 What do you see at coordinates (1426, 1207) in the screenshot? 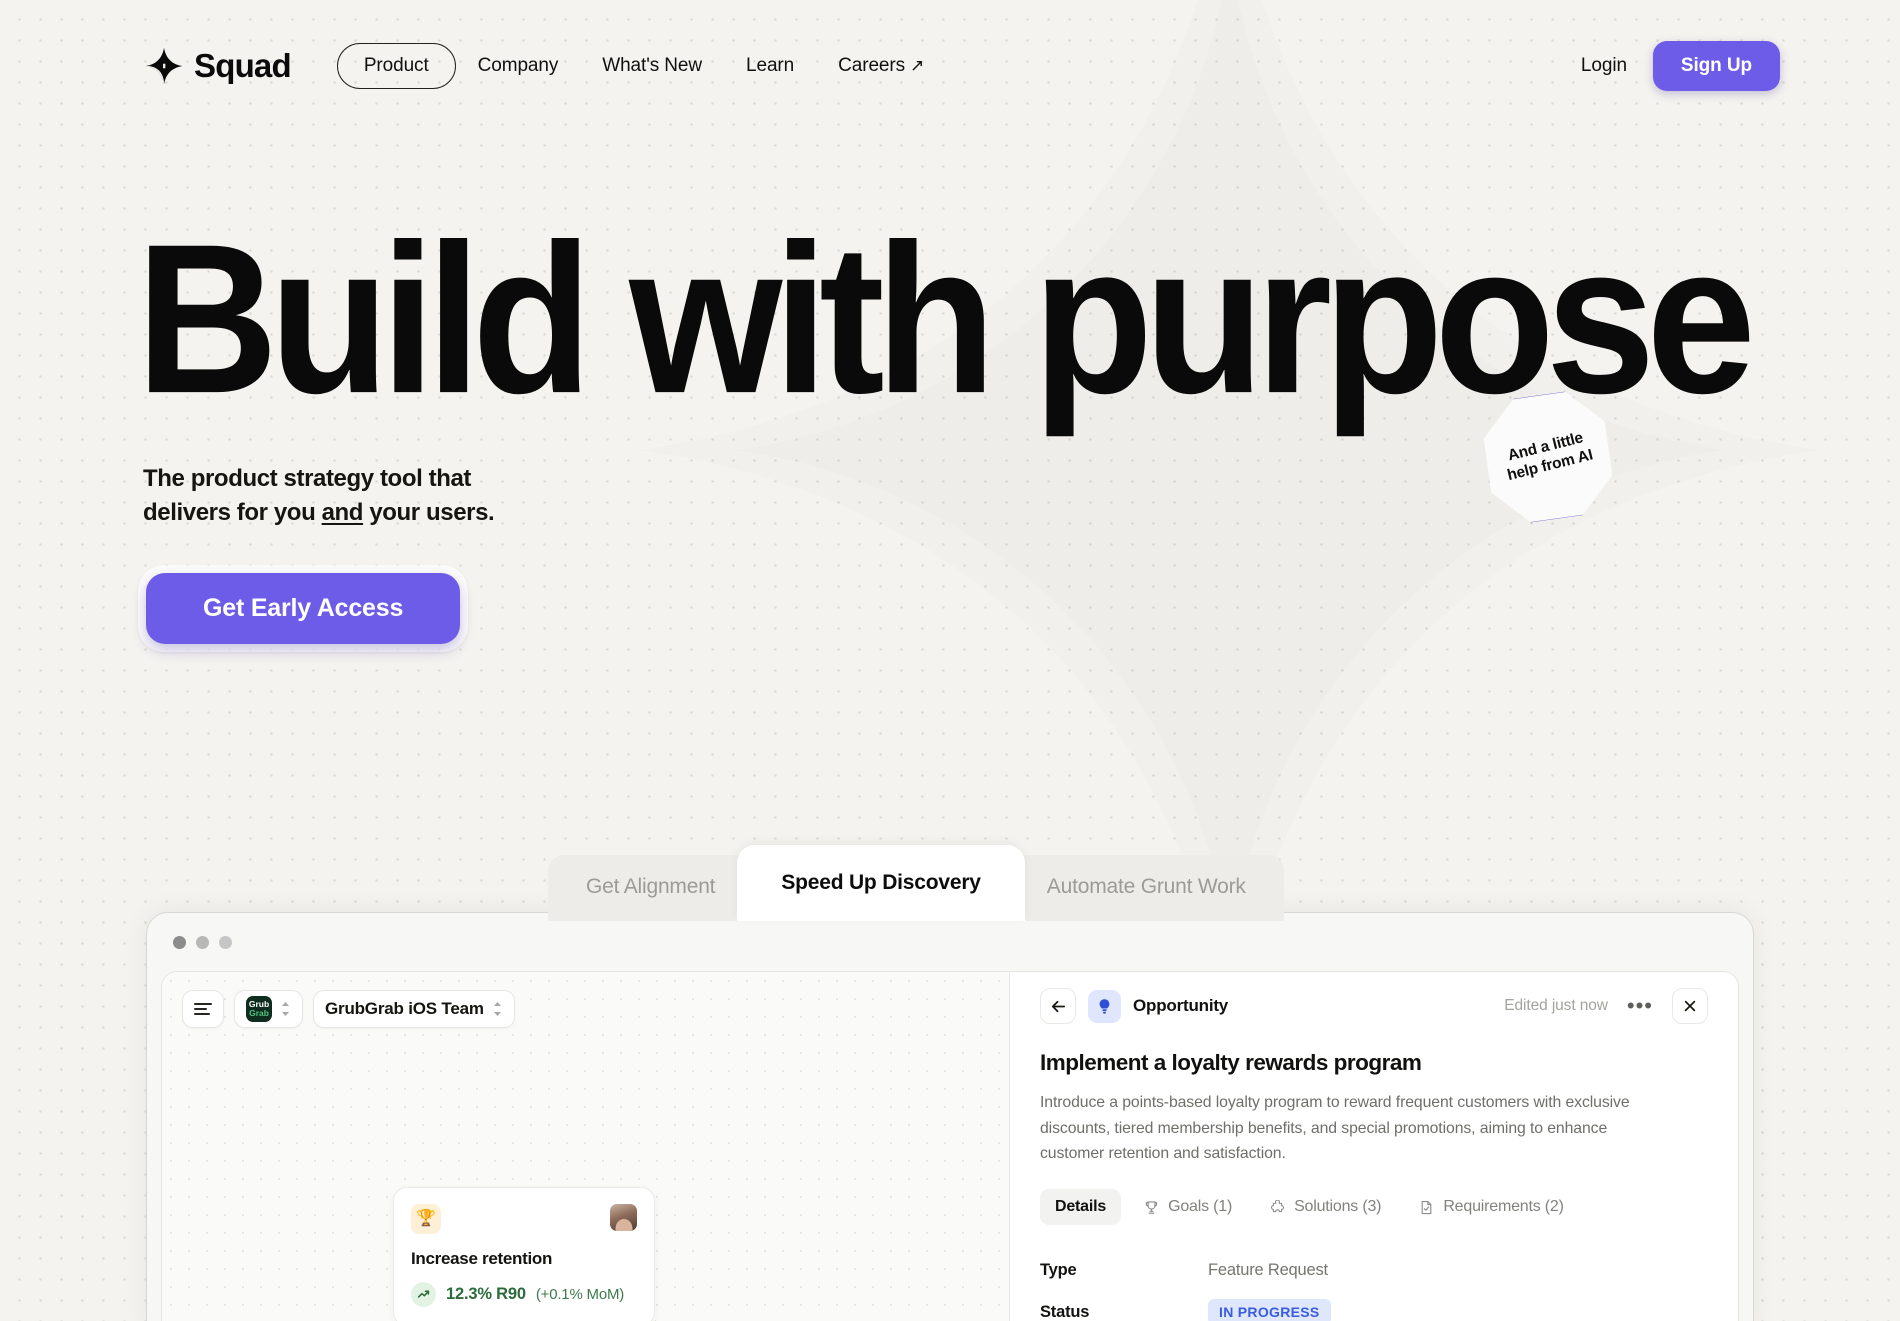
I see `document-check-icon` at bounding box center [1426, 1207].